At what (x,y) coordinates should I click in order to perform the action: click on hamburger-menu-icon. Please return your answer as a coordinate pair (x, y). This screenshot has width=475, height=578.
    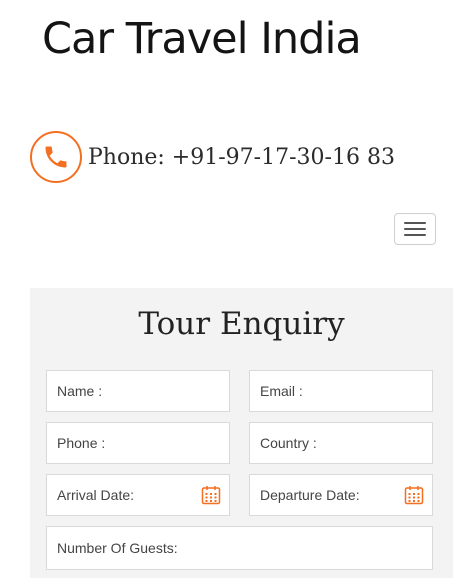
    Looking at the image, I should click on (415, 229).